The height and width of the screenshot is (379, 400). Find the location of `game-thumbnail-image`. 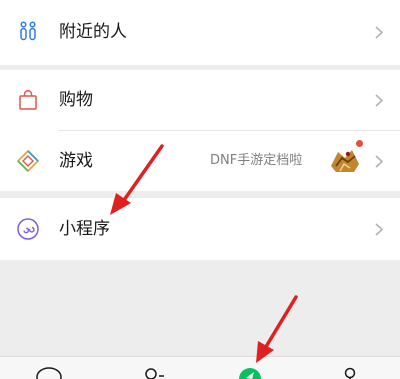

game-thumbnail-image is located at coordinates (345, 161).